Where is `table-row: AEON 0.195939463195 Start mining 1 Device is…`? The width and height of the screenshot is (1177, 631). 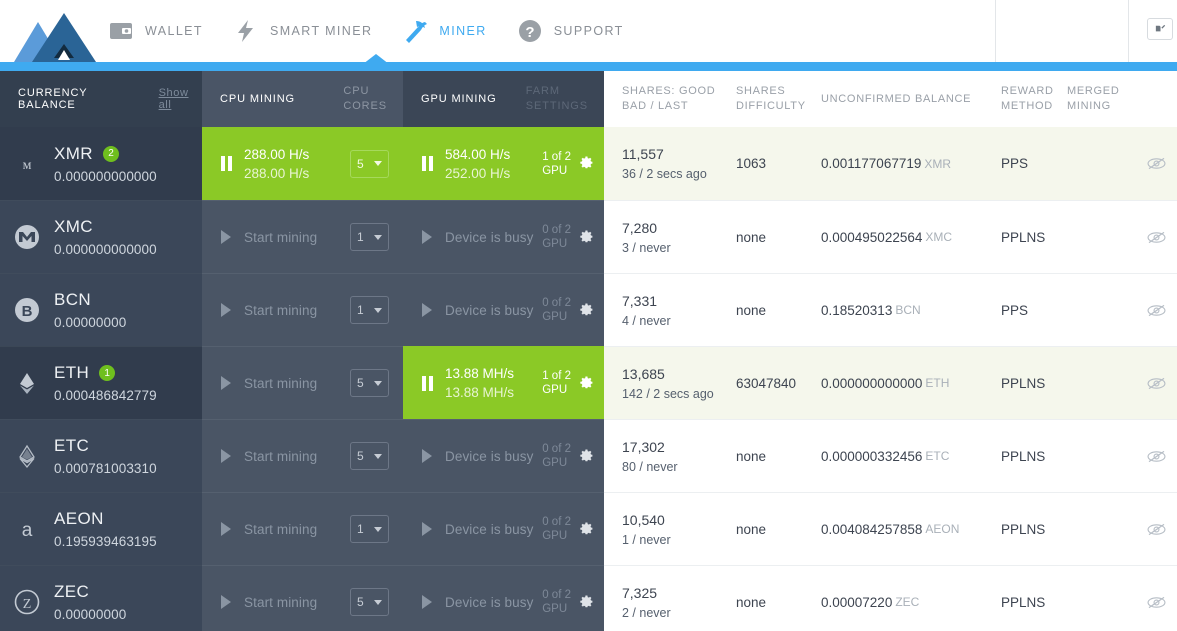
table-row: AEON 0.195939463195 Start mining 1 Device is… is located at coordinates (588, 528).